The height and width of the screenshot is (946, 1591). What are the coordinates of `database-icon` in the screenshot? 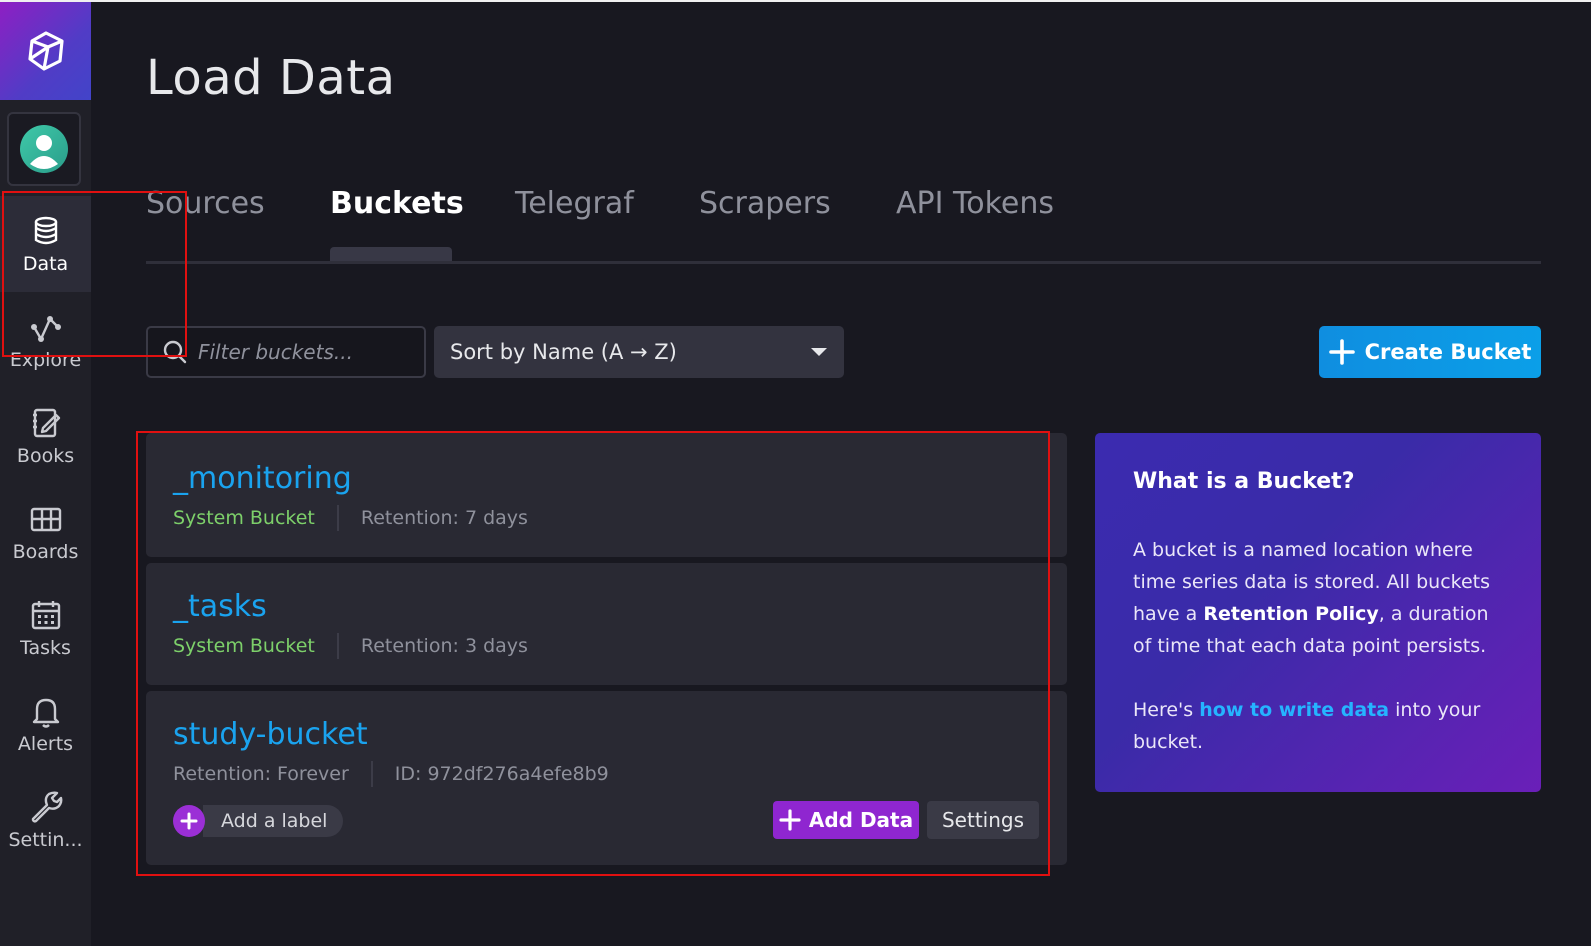 It's located at (45, 230).